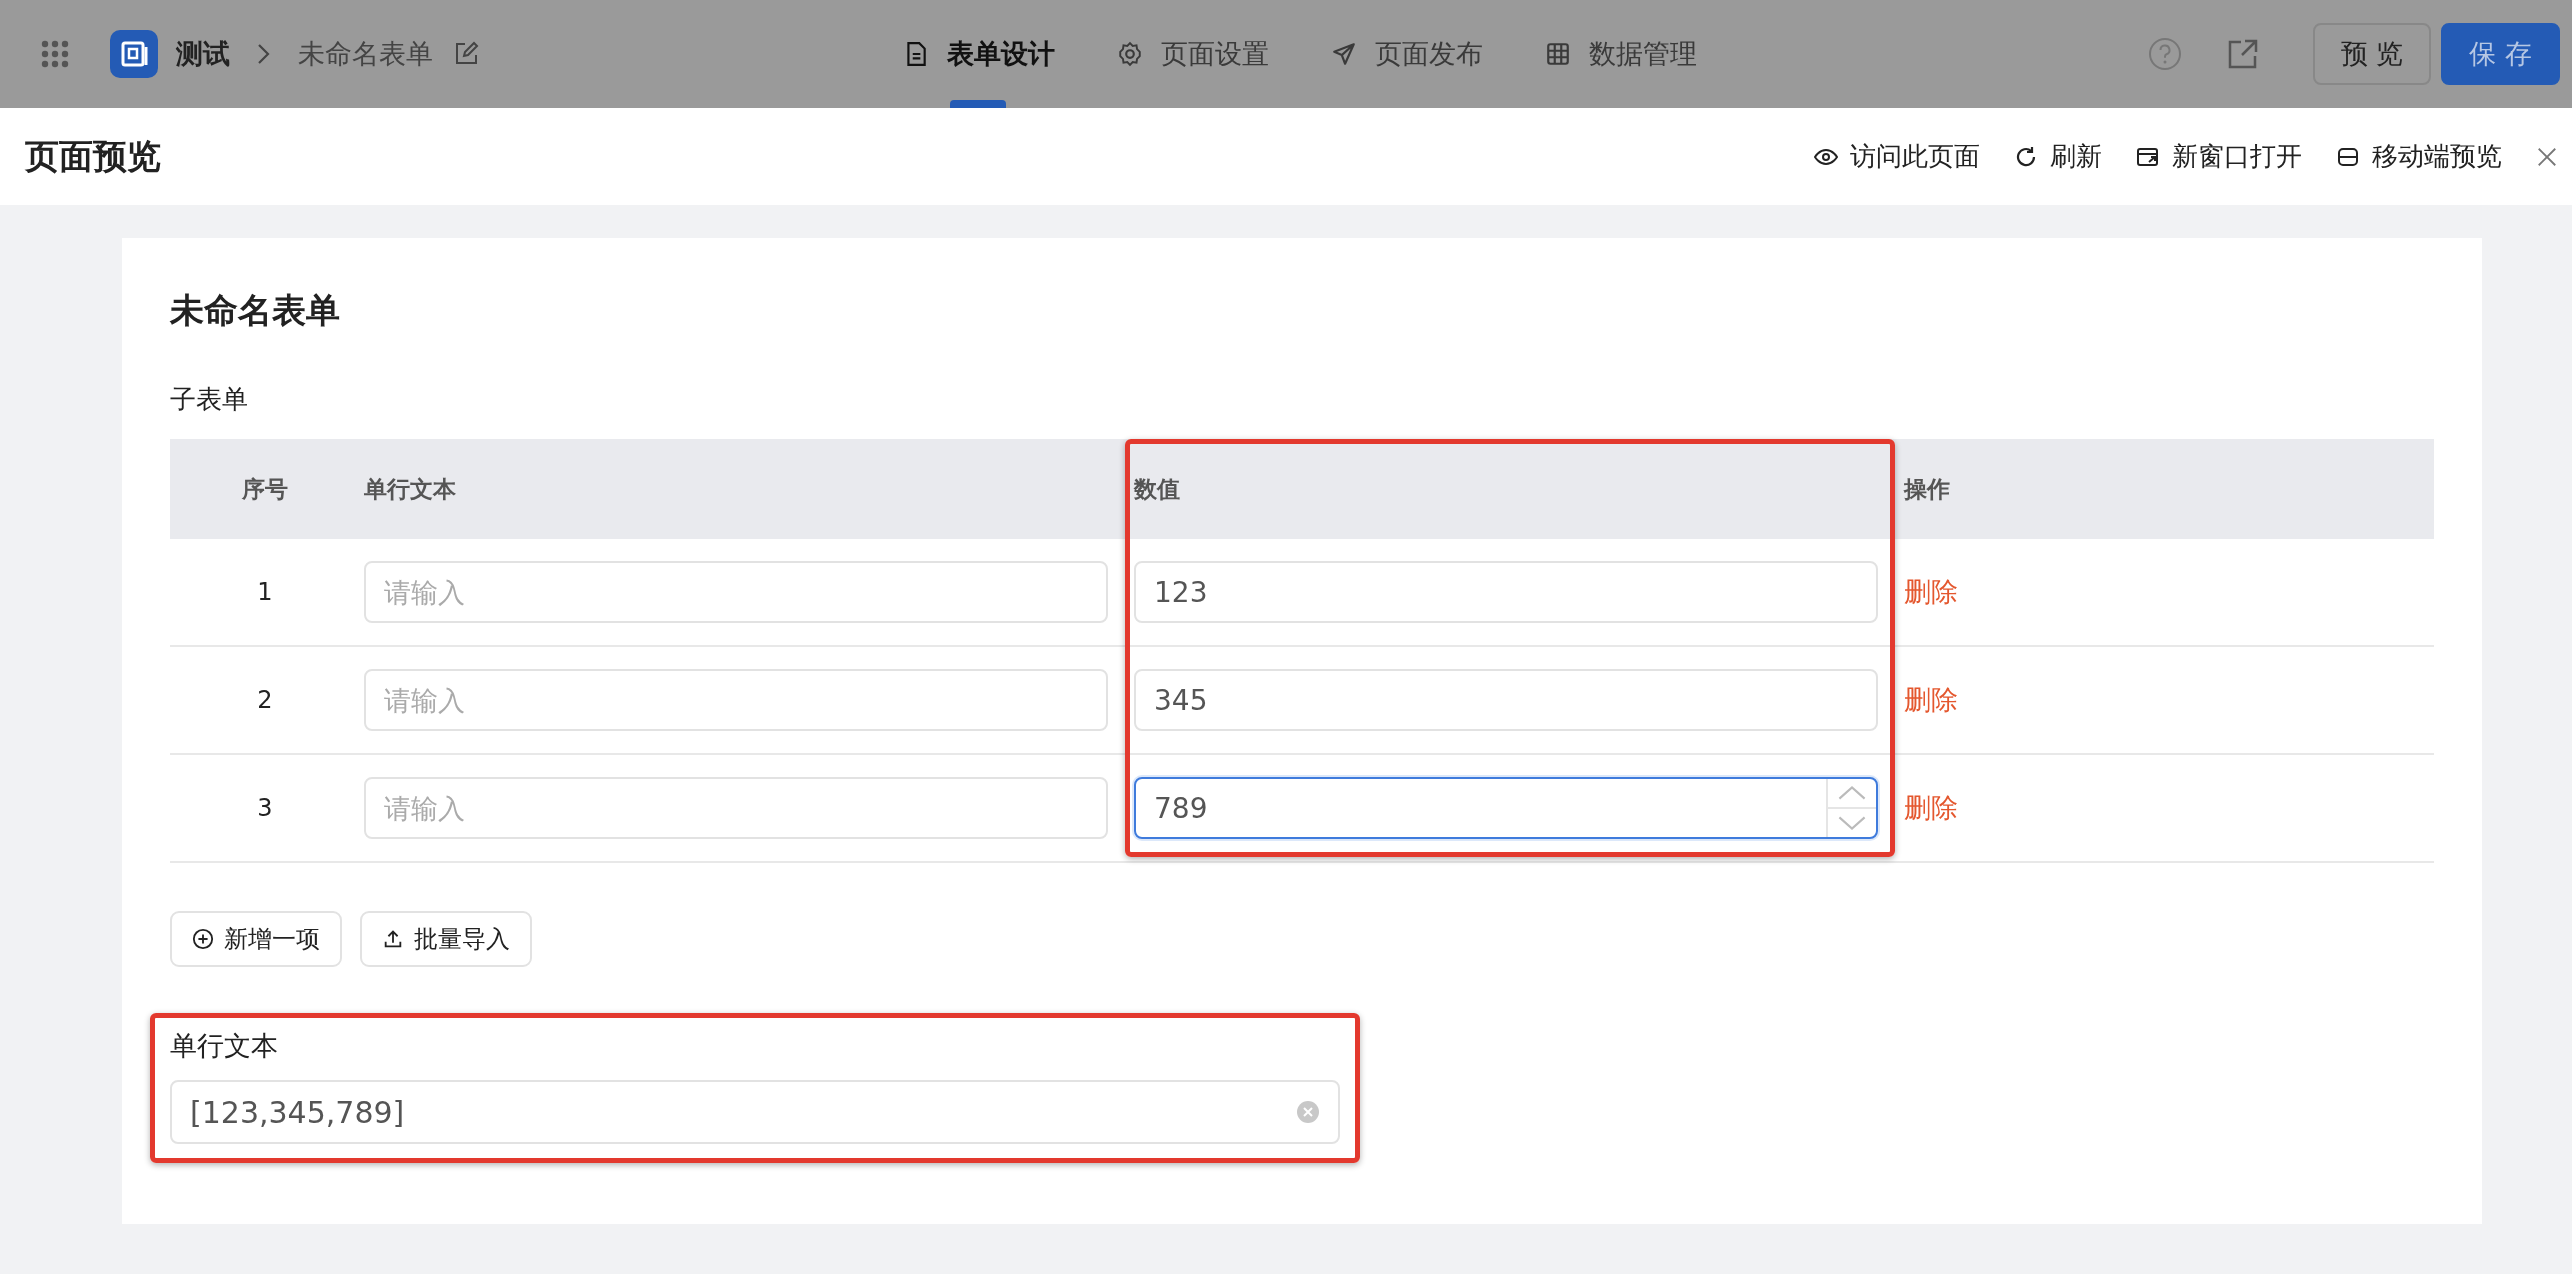 This screenshot has width=2572, height=1274. What do you see at coordinates (2547, 156) in the screenshot?
I see `close-icon` at bounding box center [2547, 156].